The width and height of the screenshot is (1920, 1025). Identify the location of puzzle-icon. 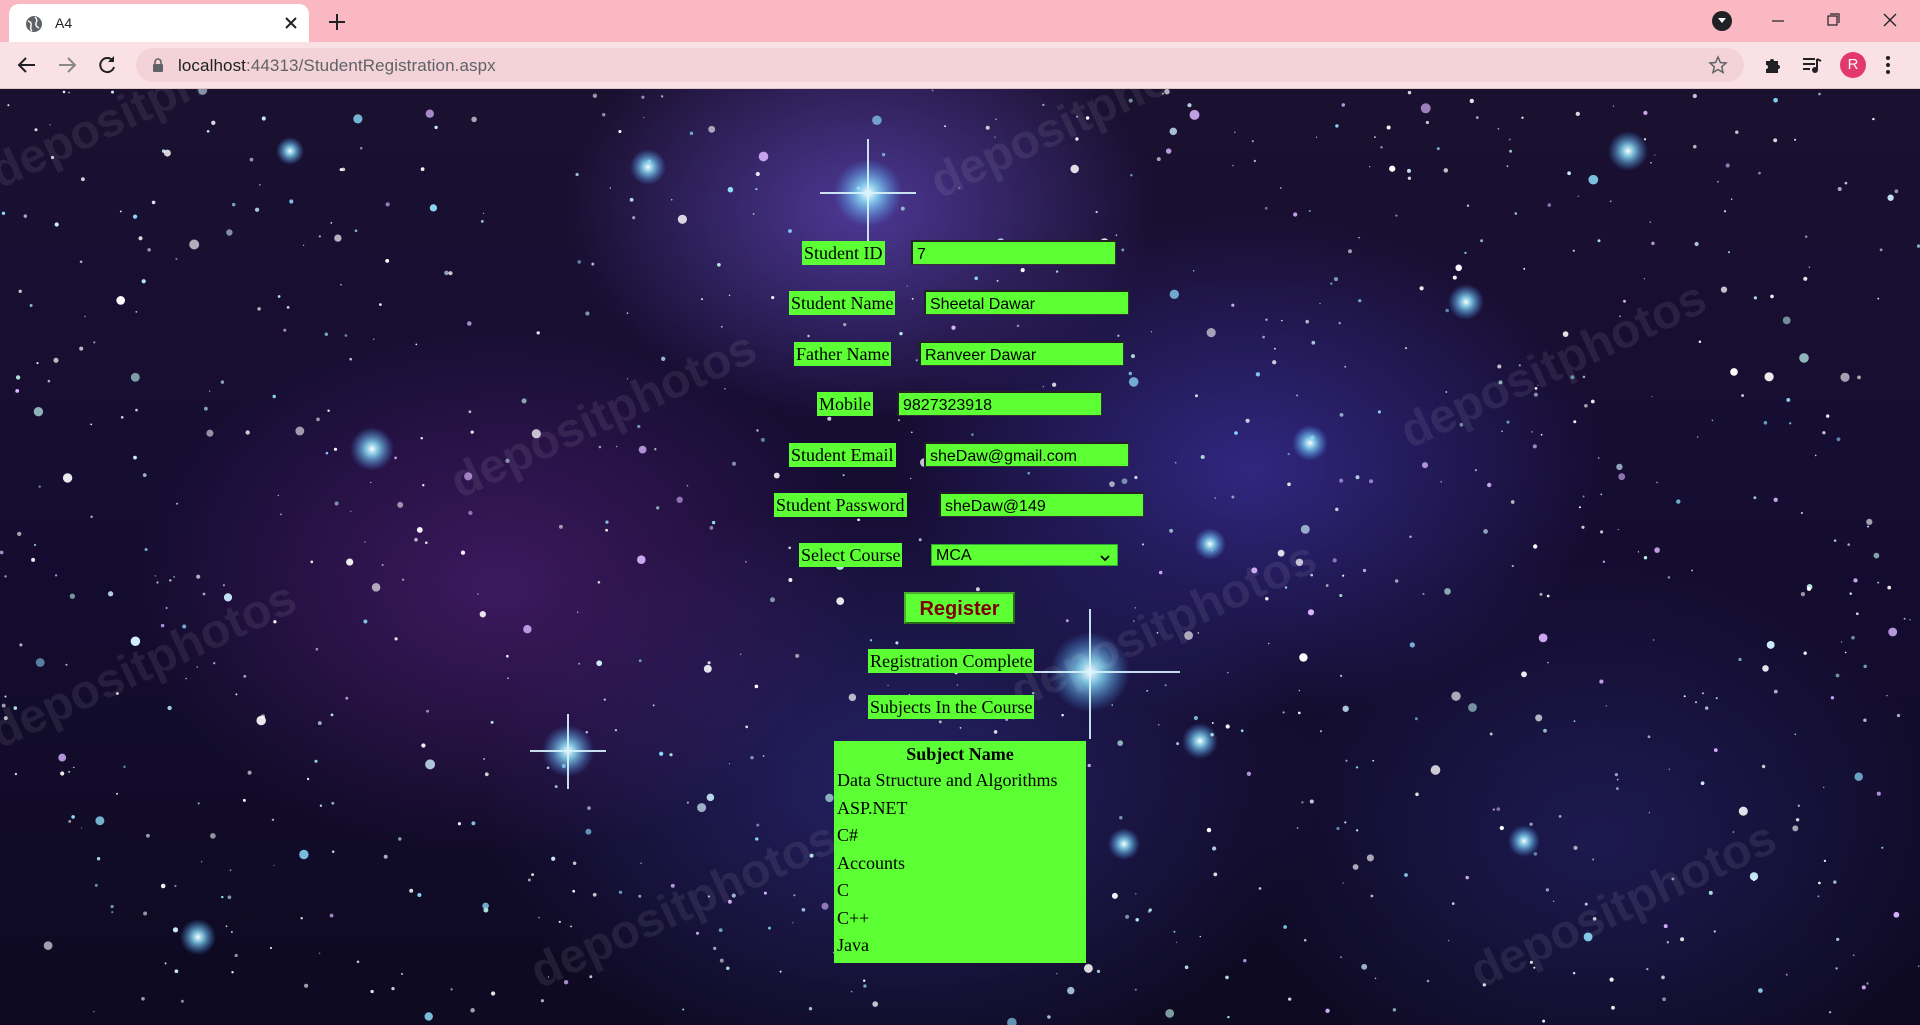
(1773, 65).